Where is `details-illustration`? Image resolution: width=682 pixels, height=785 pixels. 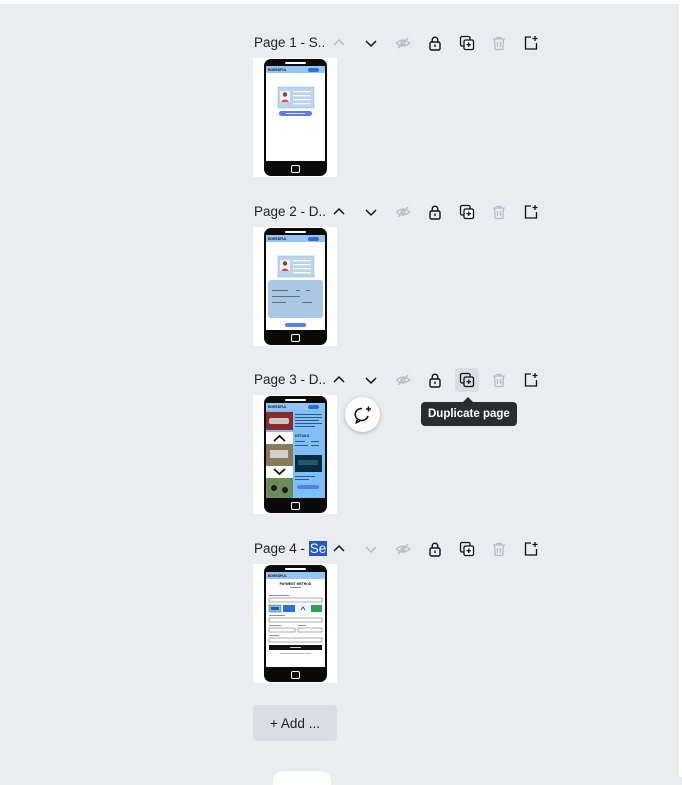 details-illustration is located at coordinates (295, 291).